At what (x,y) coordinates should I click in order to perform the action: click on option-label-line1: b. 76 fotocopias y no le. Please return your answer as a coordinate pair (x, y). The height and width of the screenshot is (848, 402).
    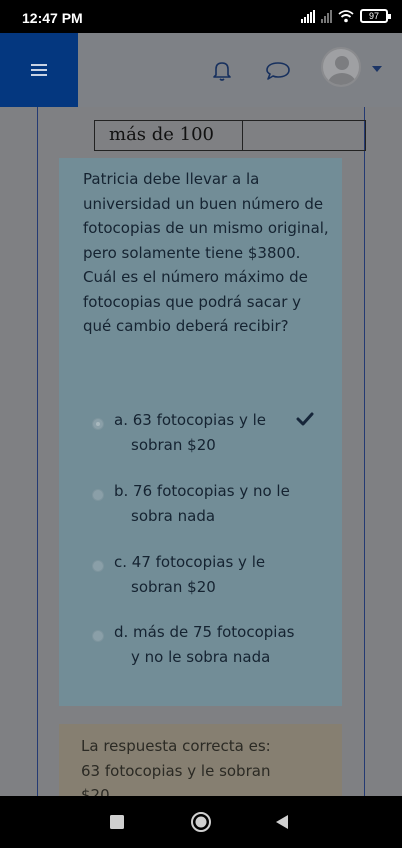
    Looking at the image, I should click on (202, 491).